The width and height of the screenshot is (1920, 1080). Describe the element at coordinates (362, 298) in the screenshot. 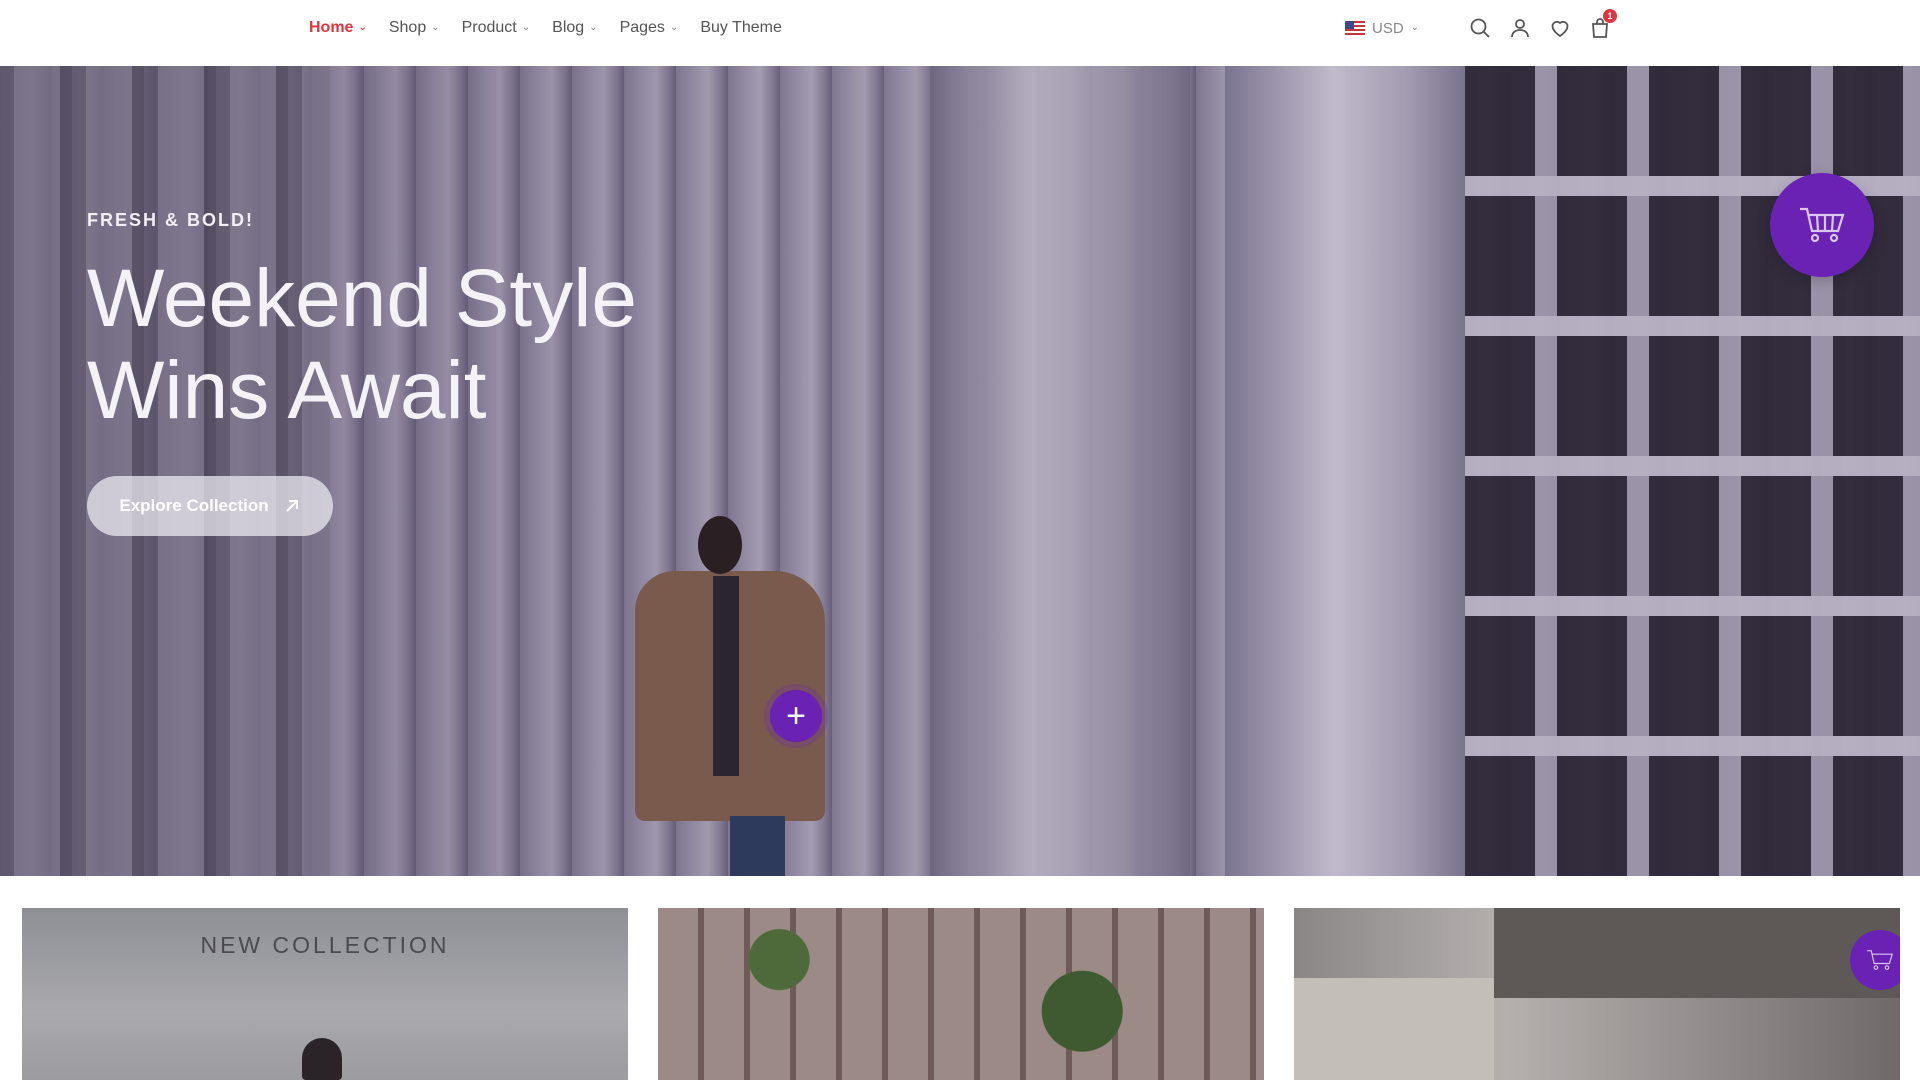

I see `hero-title-line-1: Weekend Style` at that location.